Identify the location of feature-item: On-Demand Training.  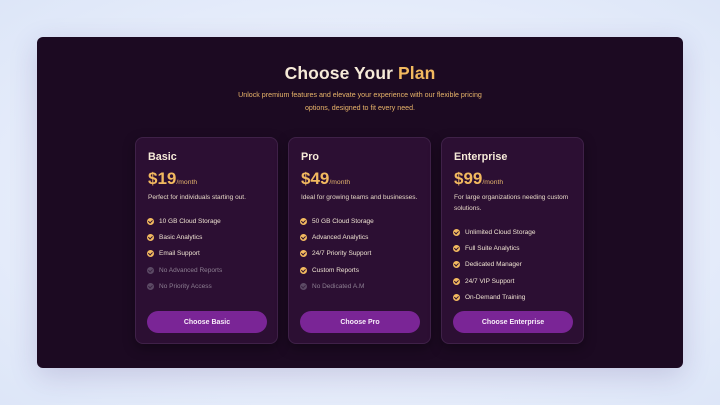
(494, 297).